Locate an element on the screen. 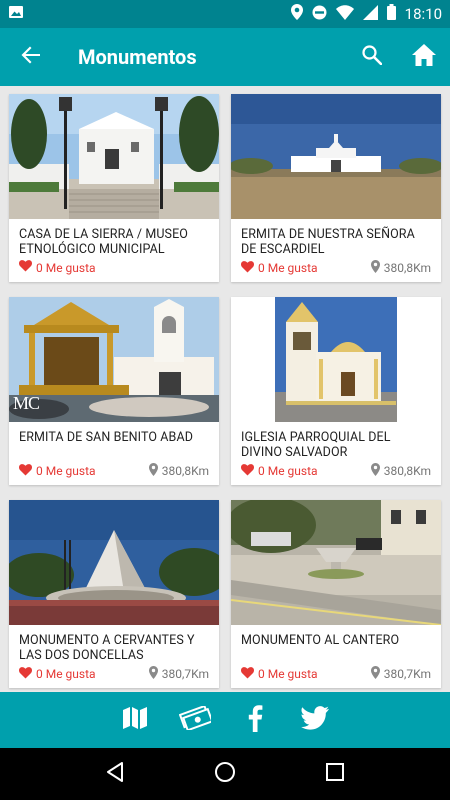  triangle-back-icon is located at coordinates (115, 774).